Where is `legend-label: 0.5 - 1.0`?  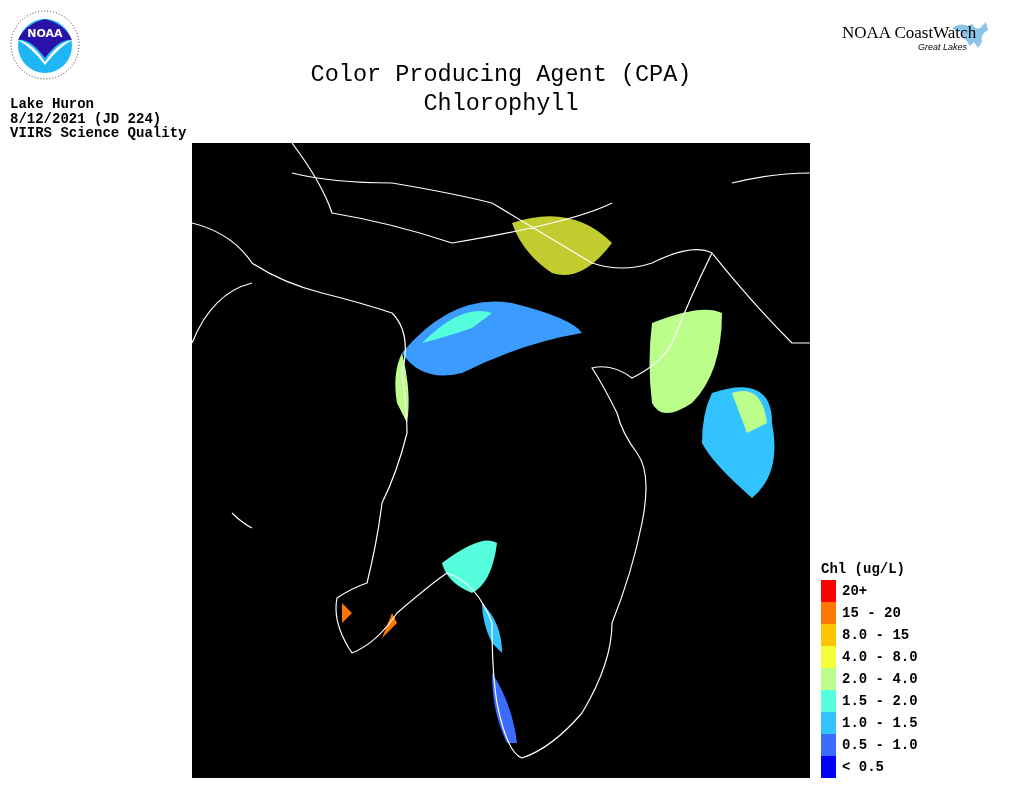 legend-label: 0.5 - 1.0 is located at coordinates (880, 745).